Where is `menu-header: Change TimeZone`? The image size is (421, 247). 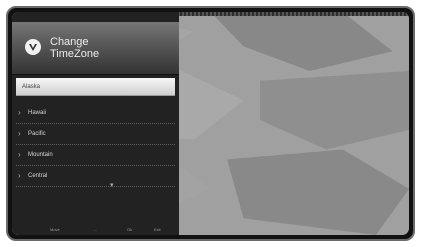 menu-header: Change TimeZone is located at coordinates (95, 48).